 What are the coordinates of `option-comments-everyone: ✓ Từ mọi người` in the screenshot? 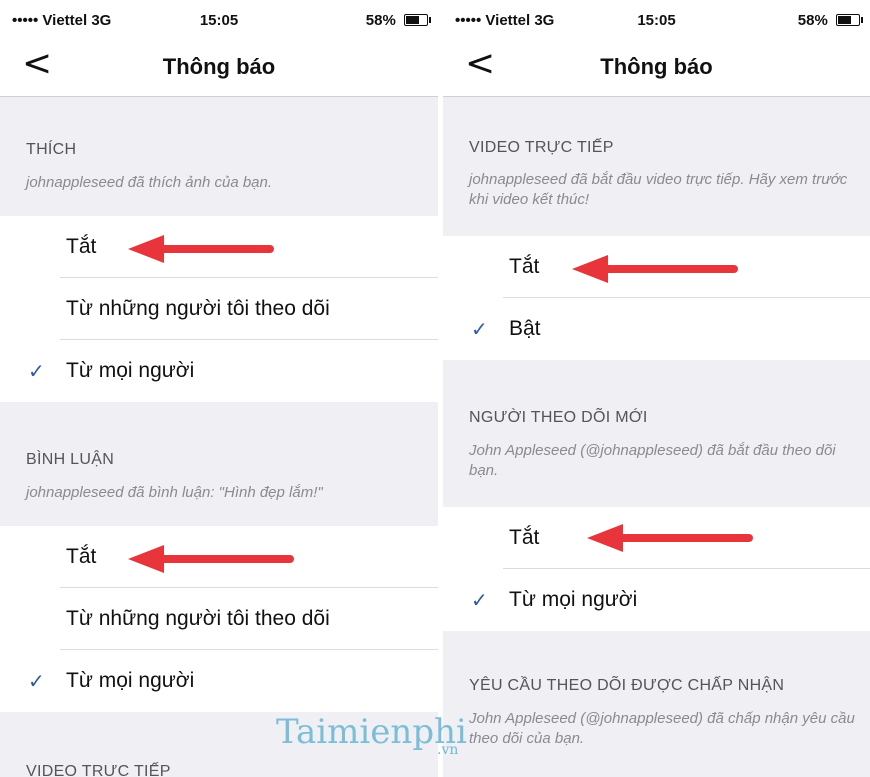 It's located at (219, 681).